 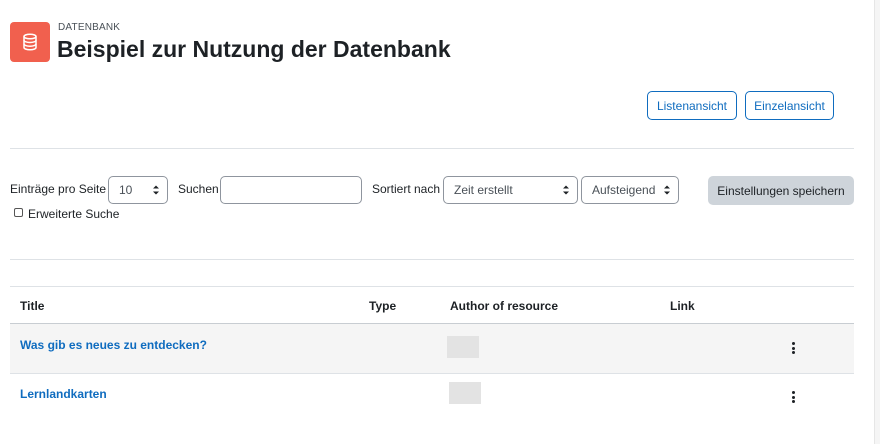 What do you see at coordinates (113, 345) in the screenshot?
I see `entry-title-link: Was gib es neues zu entdecken?` at bounding box center [113, 345].